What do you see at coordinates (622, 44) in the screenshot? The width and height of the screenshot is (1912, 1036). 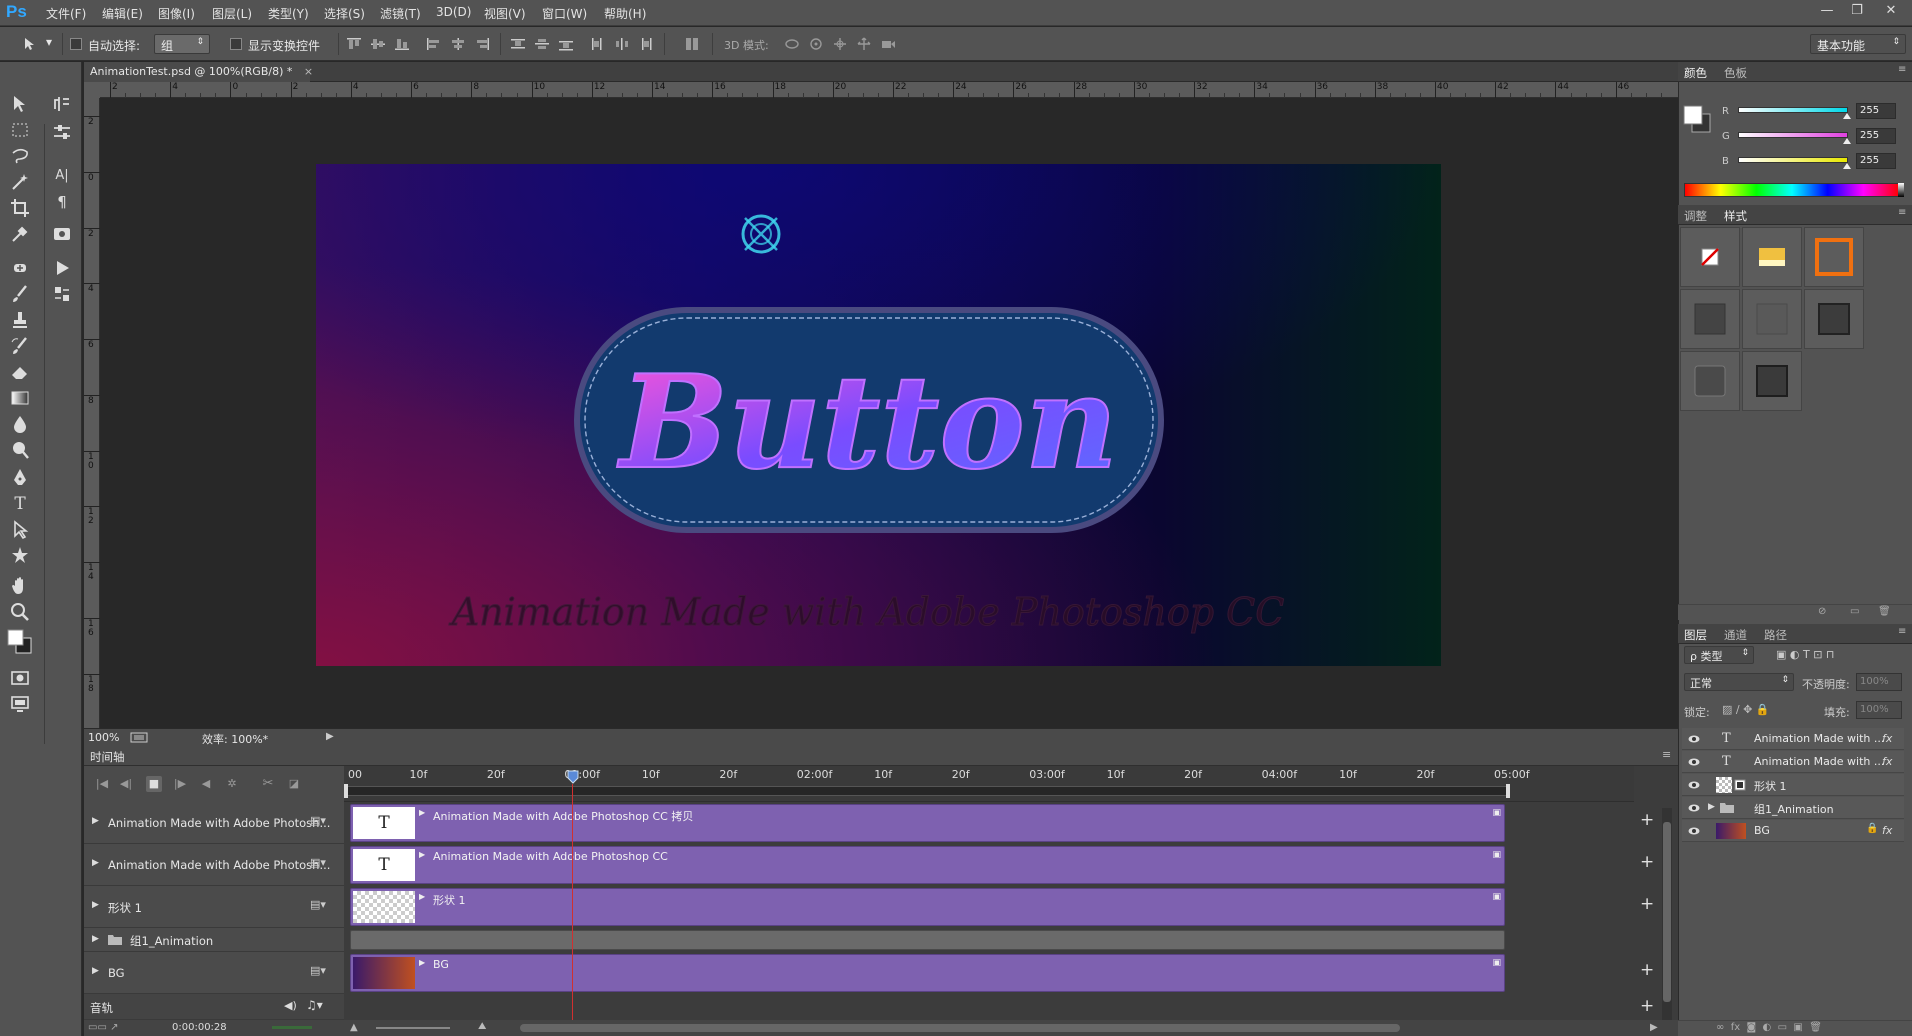 I see `distribute-hcenter-icon` at bounding box center [622, 44].